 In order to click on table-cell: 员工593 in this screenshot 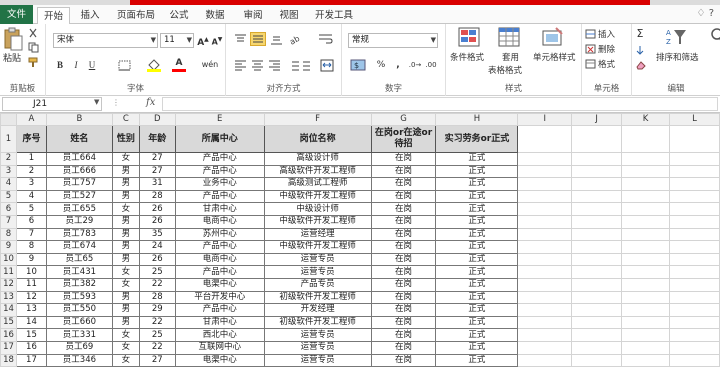, I will do `click(79, 297)`.